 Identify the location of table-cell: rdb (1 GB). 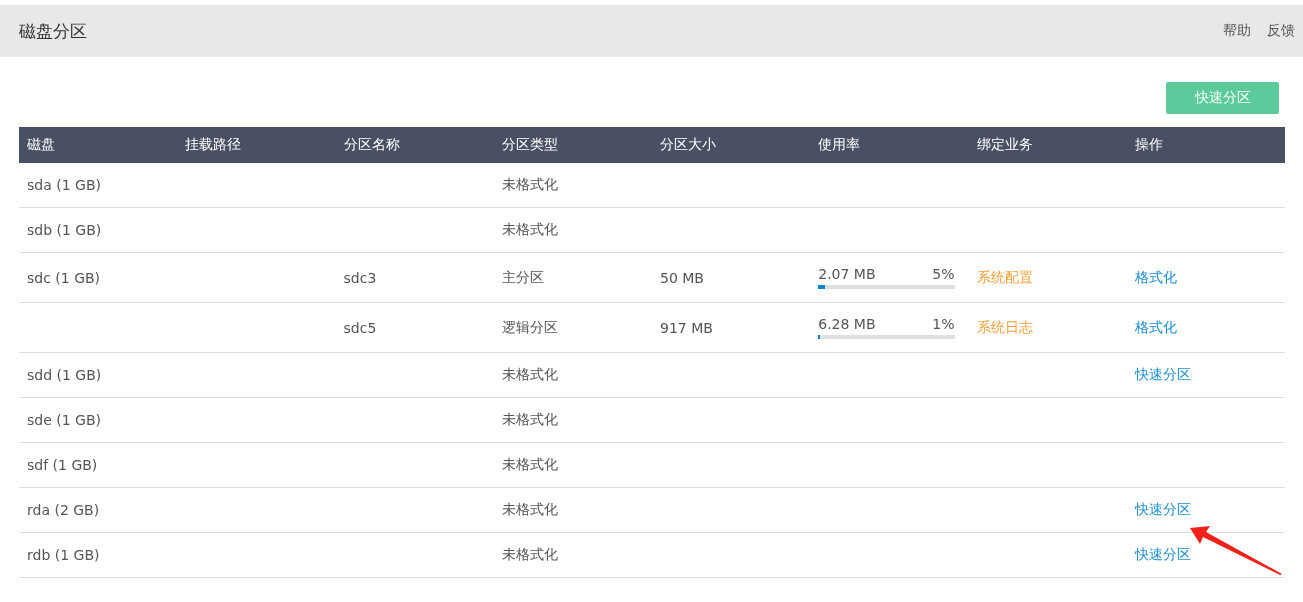
(63, 555).